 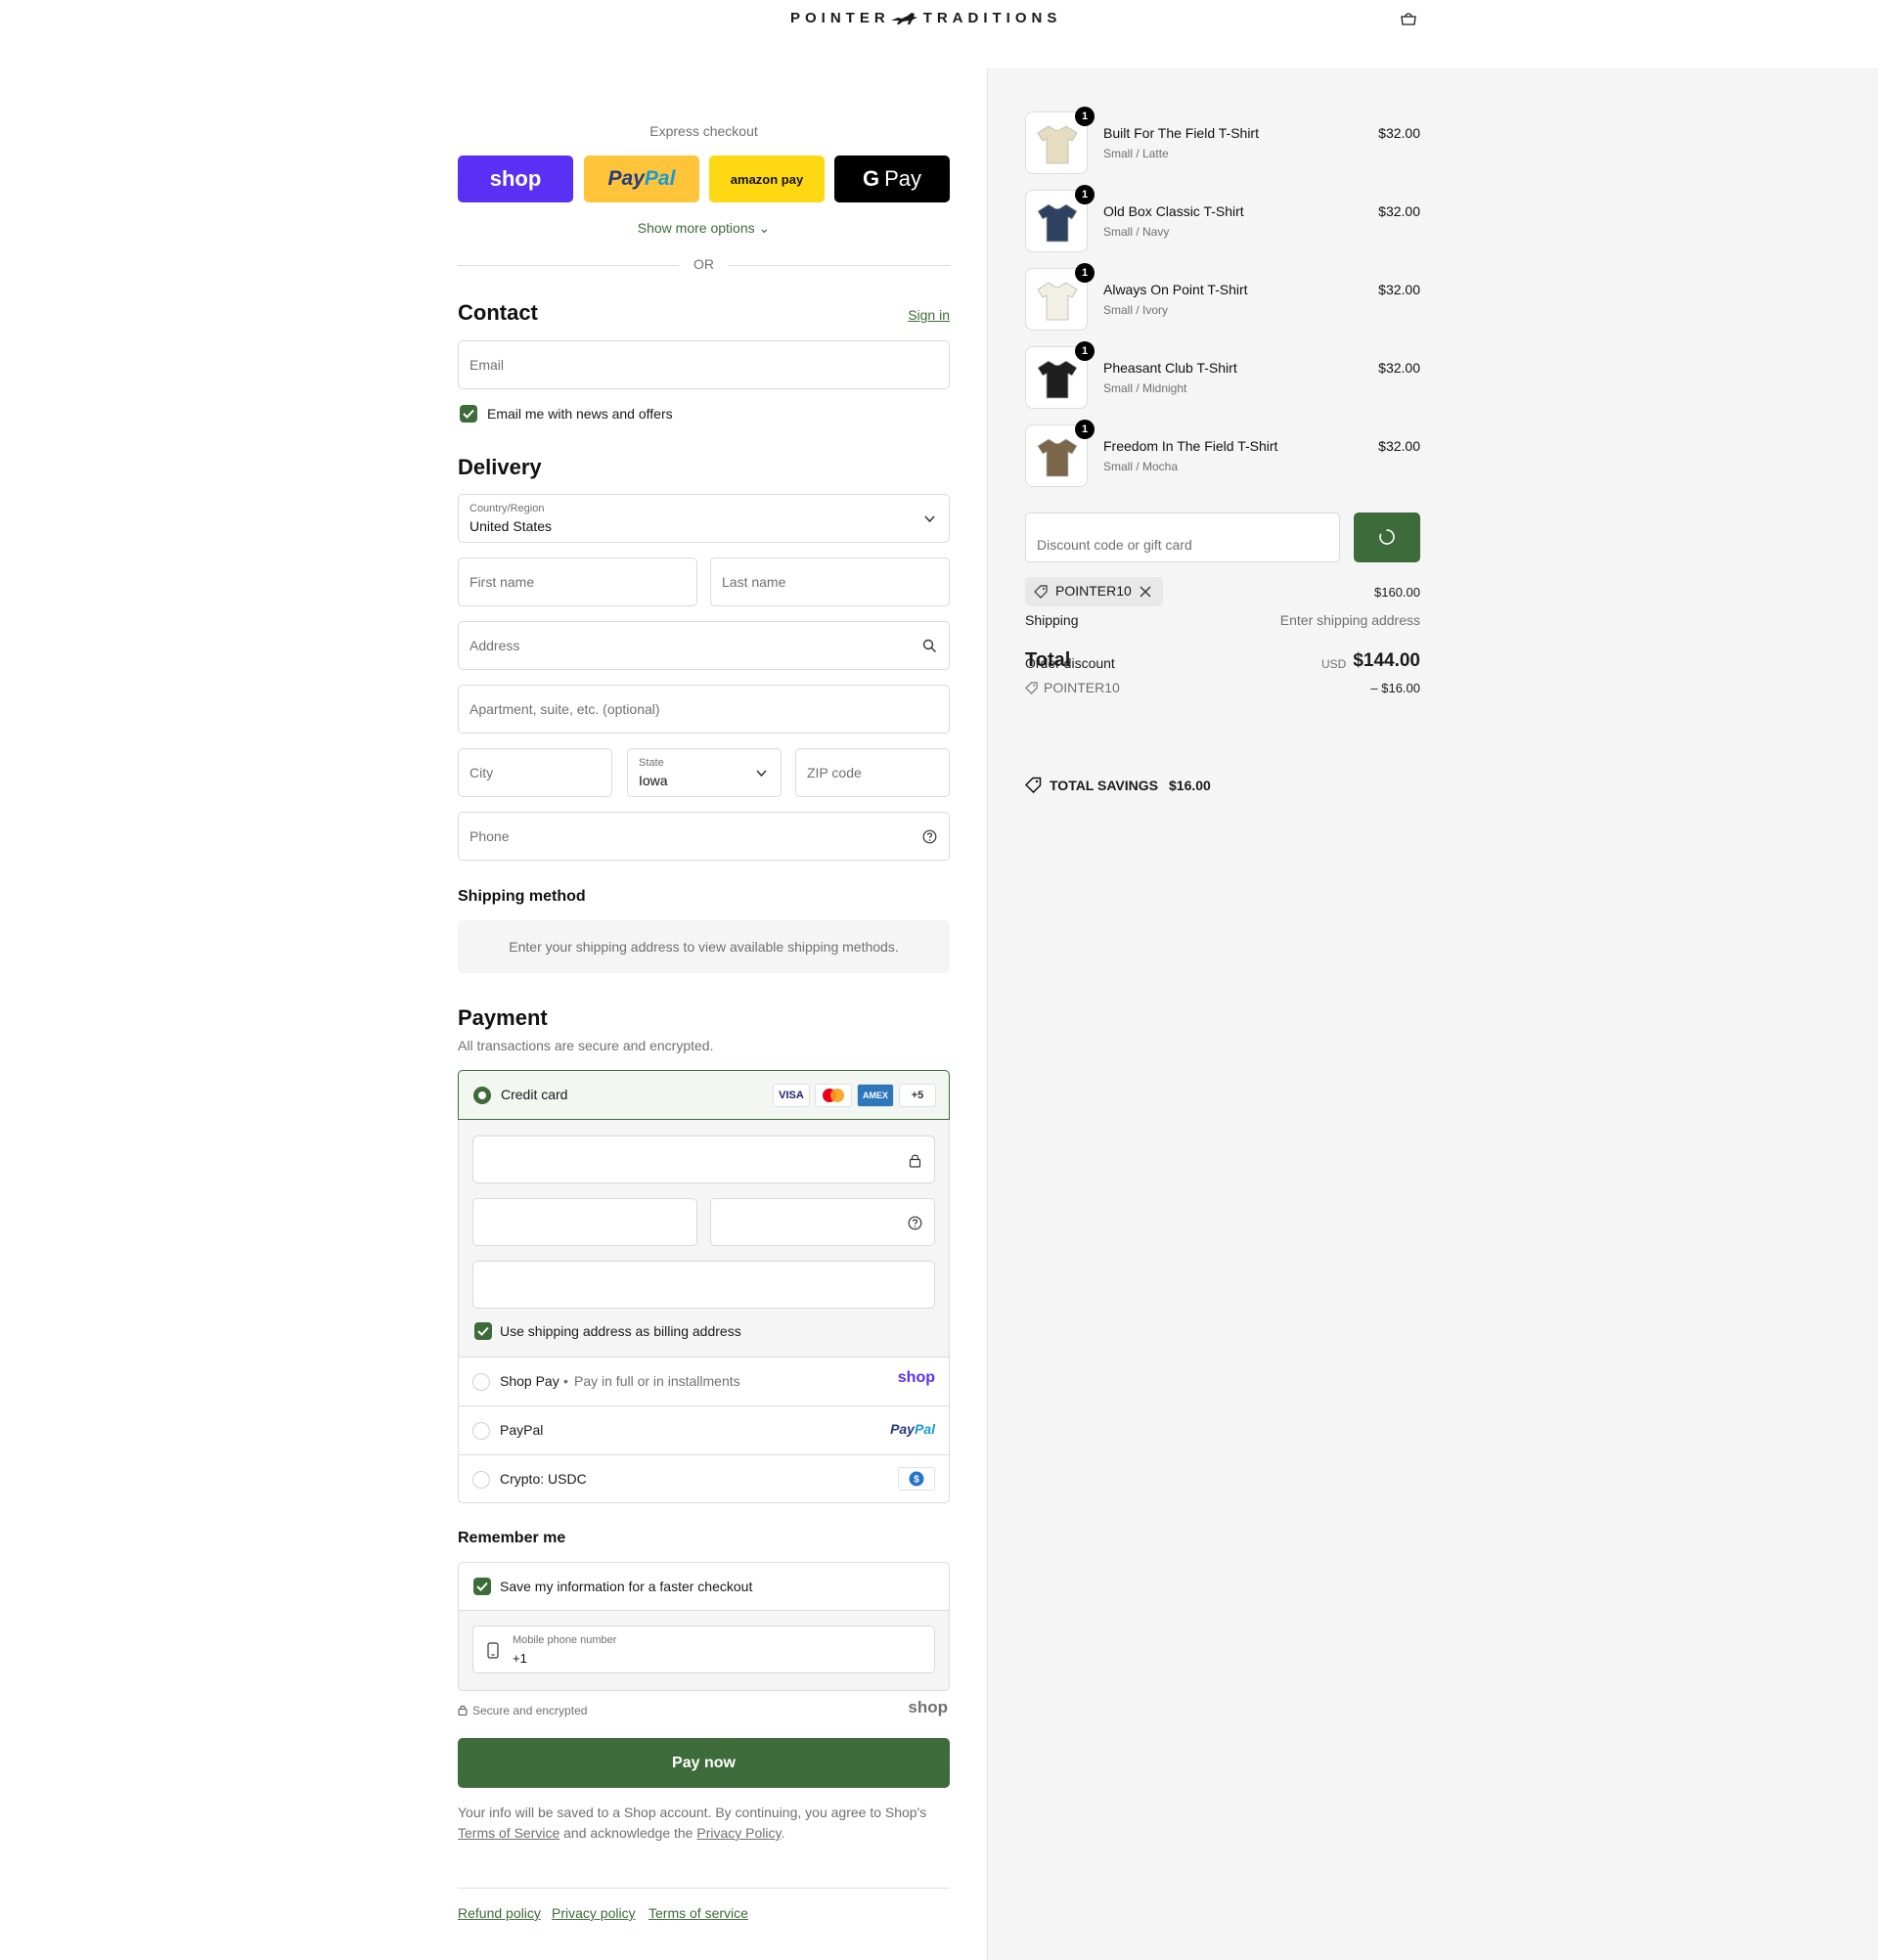 What do you see at coordinates (704, 228) in the screenshot?
I see `show-more-options: Show more options ⌄` at bounding box center [704, 228].